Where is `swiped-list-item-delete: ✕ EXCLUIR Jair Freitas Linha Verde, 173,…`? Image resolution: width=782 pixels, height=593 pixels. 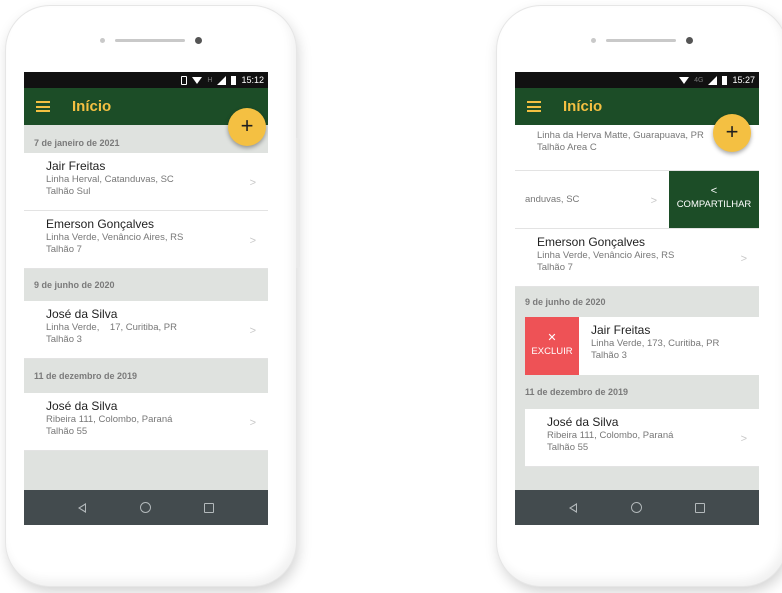 swiped-list-item-delete: ✕ EXCLUIR Jair Freitas Linha Verde, 173,… is located at coordinates (637, 346).